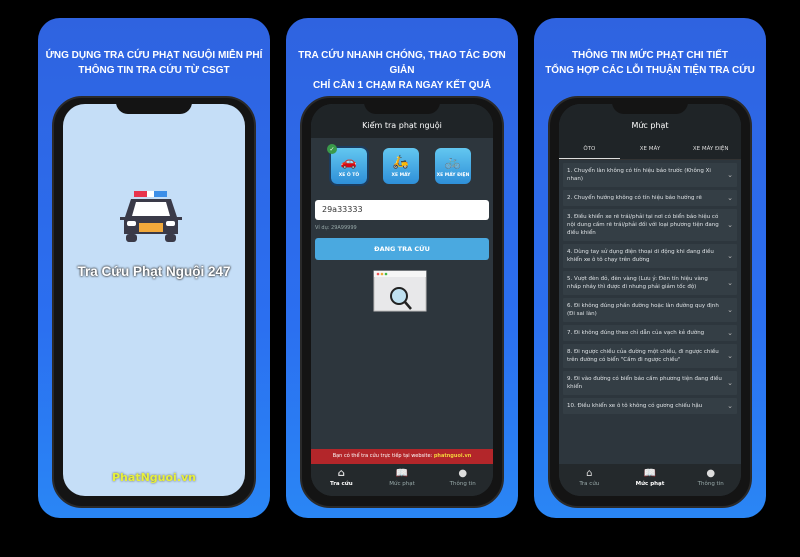  Describe the element at coordinates (401, 162) in the screenshot. I see `scooter-icon: 🛵` at that location.